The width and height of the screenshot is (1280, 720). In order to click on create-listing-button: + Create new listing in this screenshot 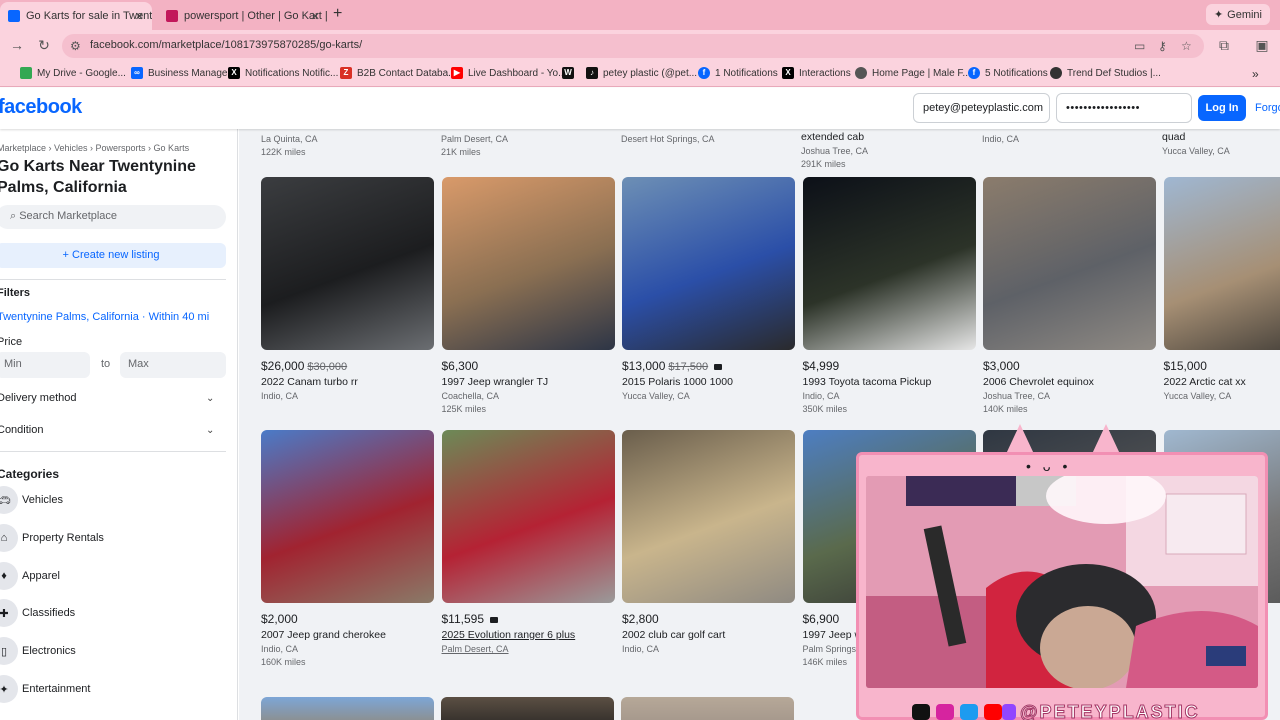, I will do `click(113, 255)`.